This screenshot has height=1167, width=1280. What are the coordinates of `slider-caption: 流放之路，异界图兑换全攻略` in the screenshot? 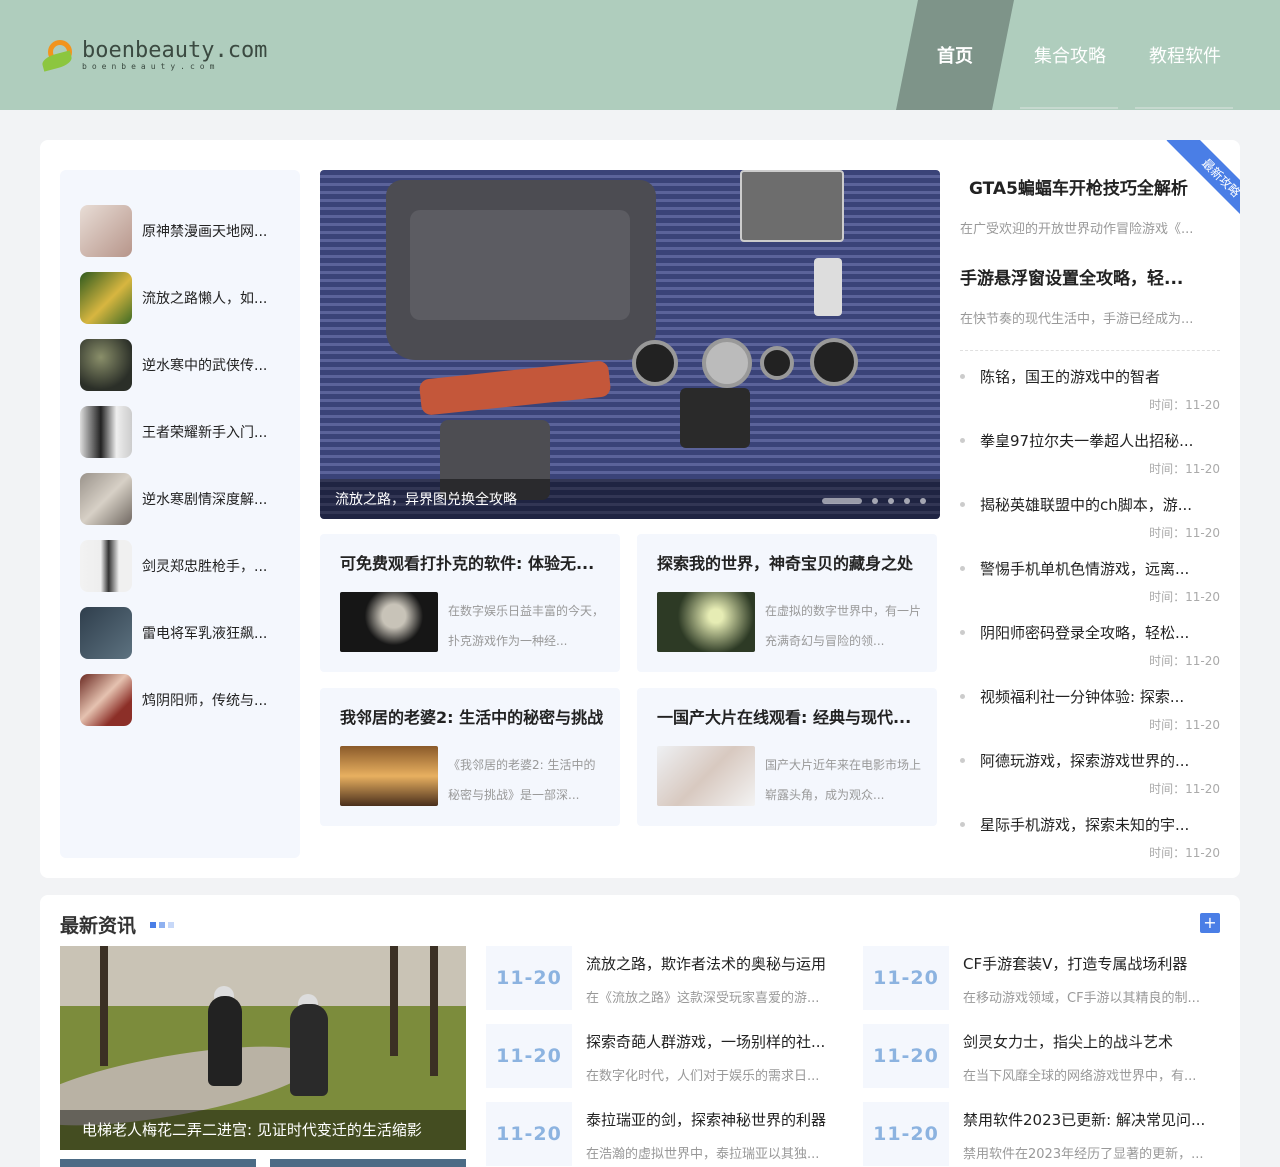 It's located at (426, 499).